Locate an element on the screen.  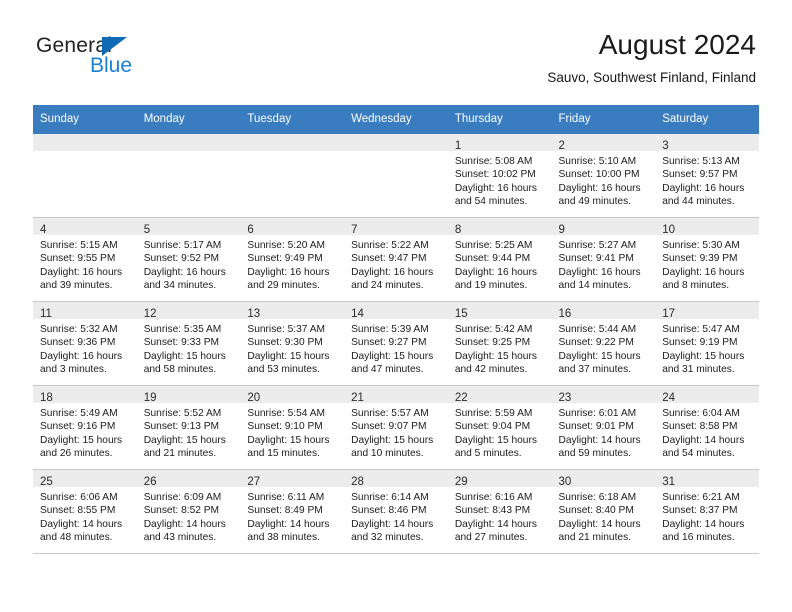
day-detail-line: and 49 minutes. is located at coordinates (595, 201).